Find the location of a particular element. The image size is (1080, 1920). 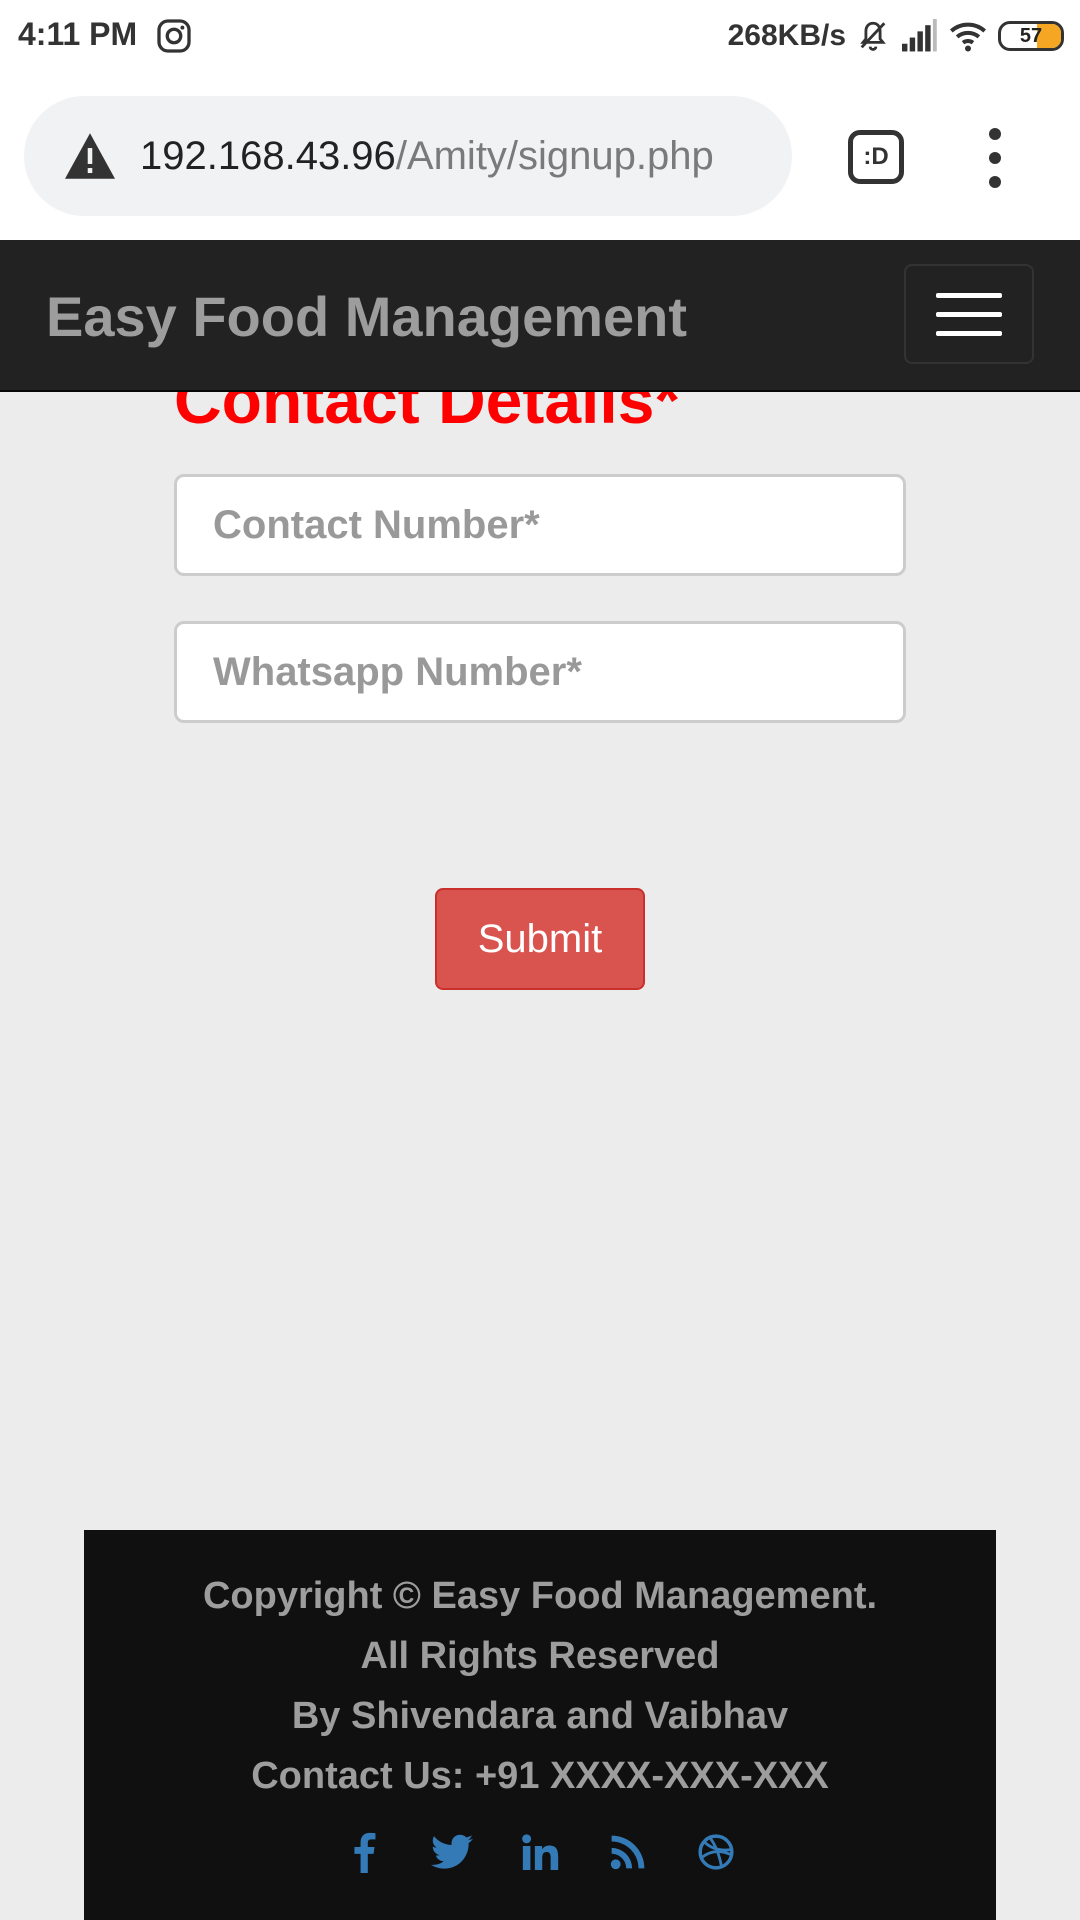

signal-icon is located at coordinates (919, 35).